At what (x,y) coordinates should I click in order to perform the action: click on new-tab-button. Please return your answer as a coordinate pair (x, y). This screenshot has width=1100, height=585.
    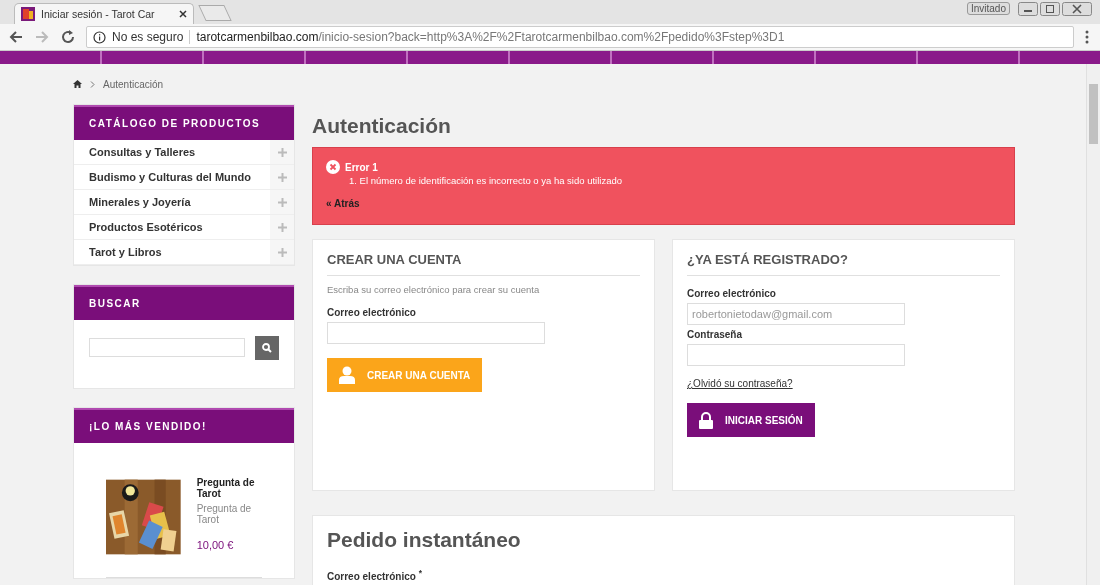
    Looking at the image, I should click on (215, 13).